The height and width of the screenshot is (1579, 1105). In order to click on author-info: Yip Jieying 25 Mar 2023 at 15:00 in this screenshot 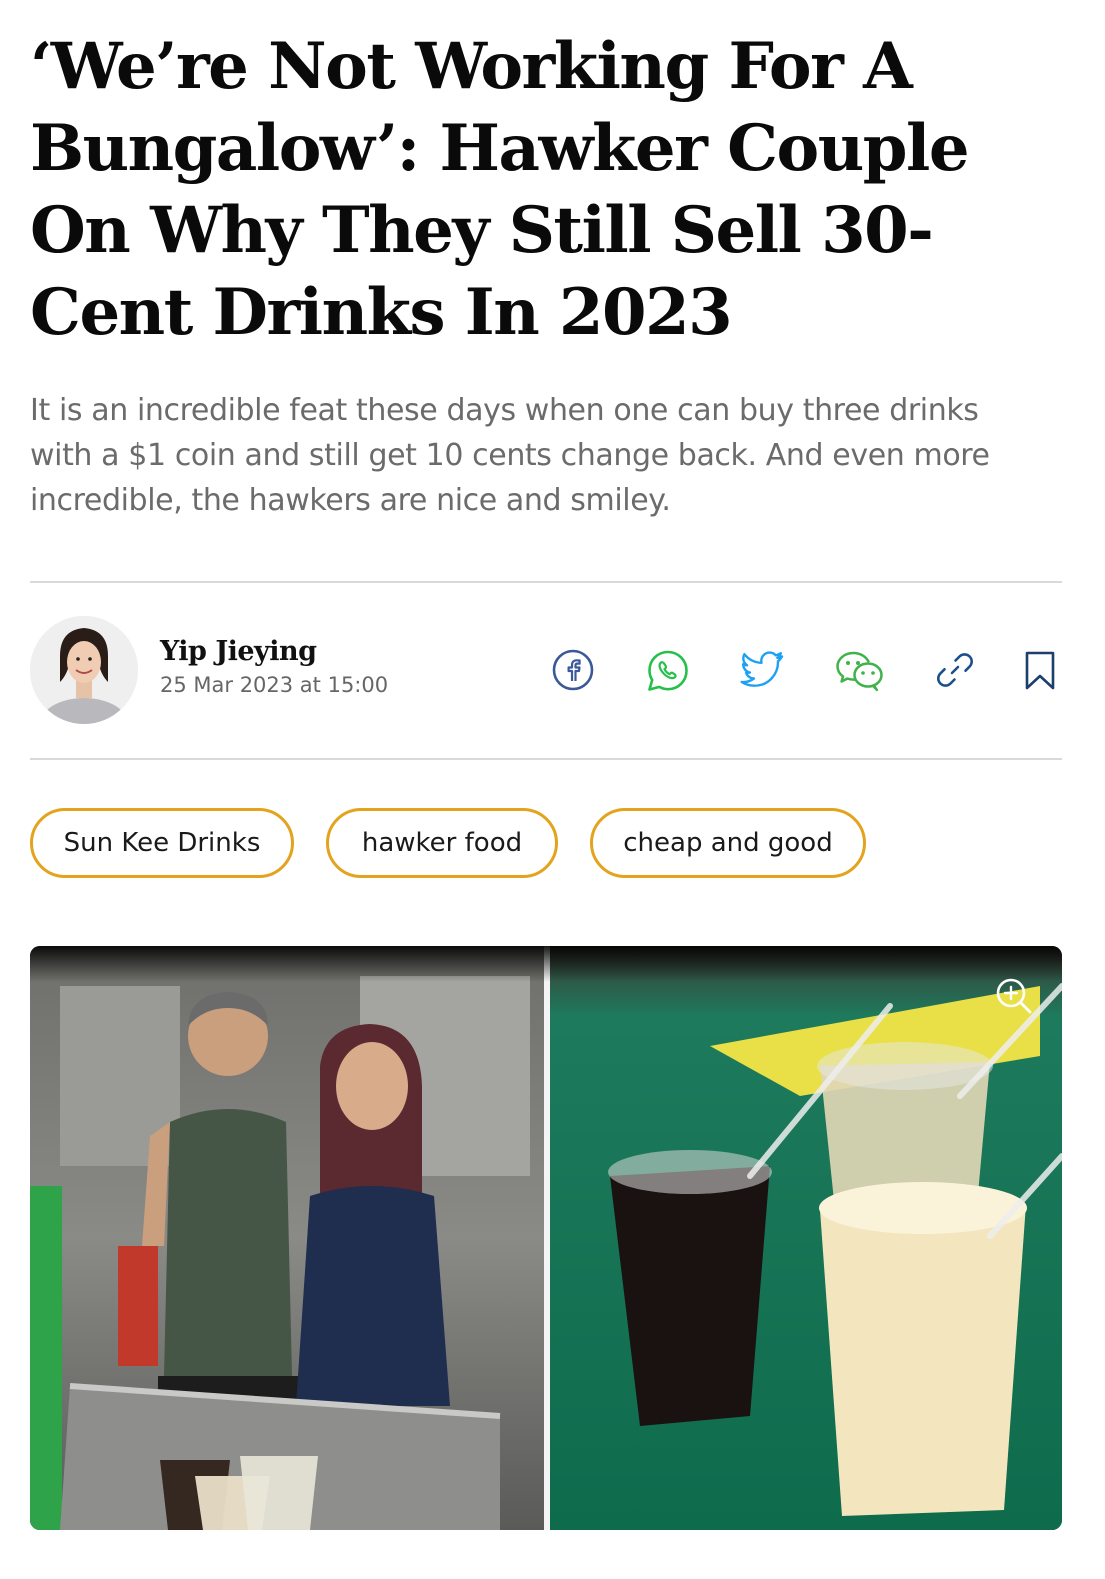, I will do `click(274, 666)`.